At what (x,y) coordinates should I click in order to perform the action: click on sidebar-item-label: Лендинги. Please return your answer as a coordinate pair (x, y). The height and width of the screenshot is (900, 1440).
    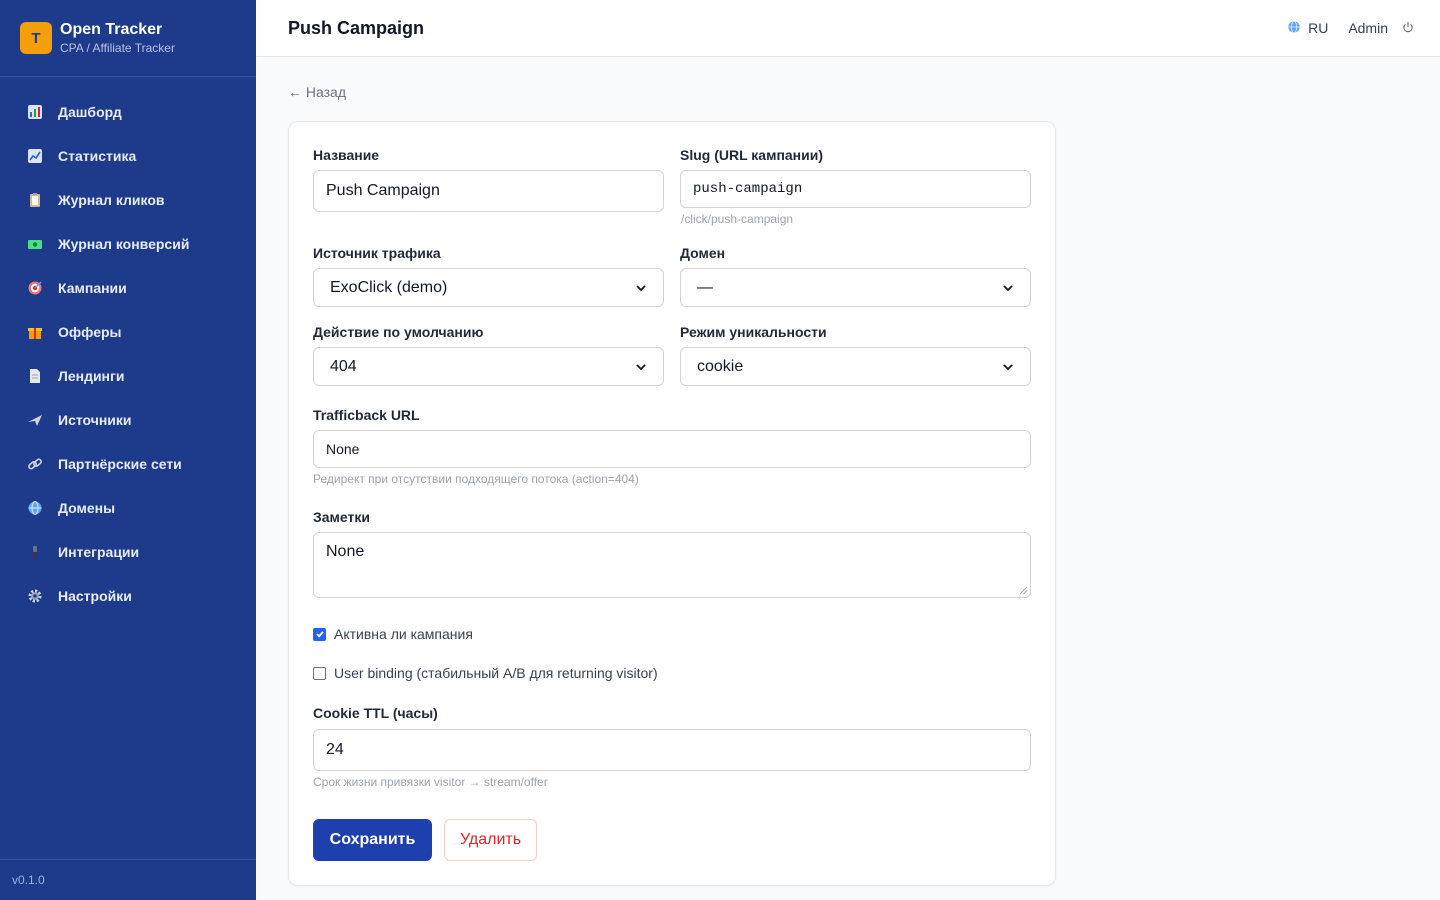
    Looking at the image, I should click on (91, 376).